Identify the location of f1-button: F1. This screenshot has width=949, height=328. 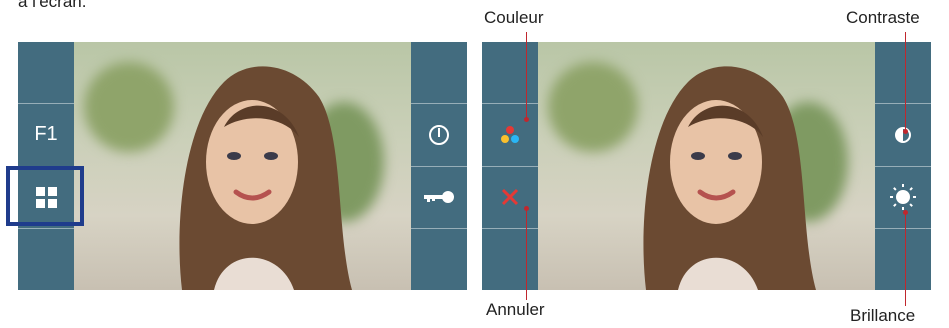
(46, 135).